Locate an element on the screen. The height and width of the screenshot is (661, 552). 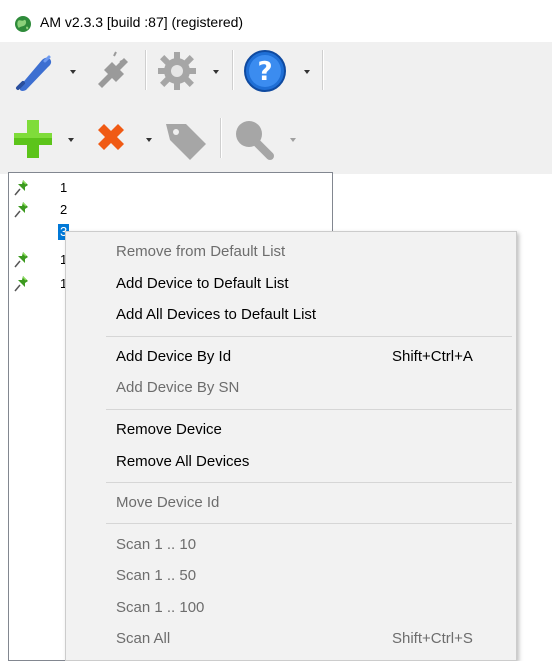
menu-item-scan-1-50: Scan 1 .. 50 is located at coordinates (291, 576).